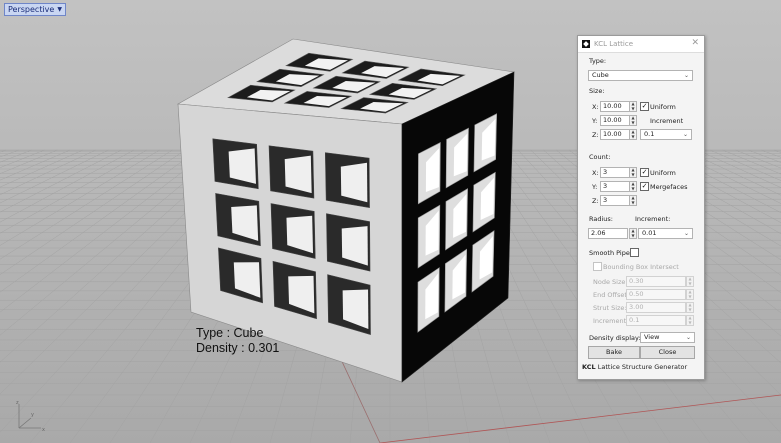 The width and height of the screenshot is (781, 443). Describe the element at coordinates (600, 157) in the screenshot. I see `count-label: Count:` at that location.